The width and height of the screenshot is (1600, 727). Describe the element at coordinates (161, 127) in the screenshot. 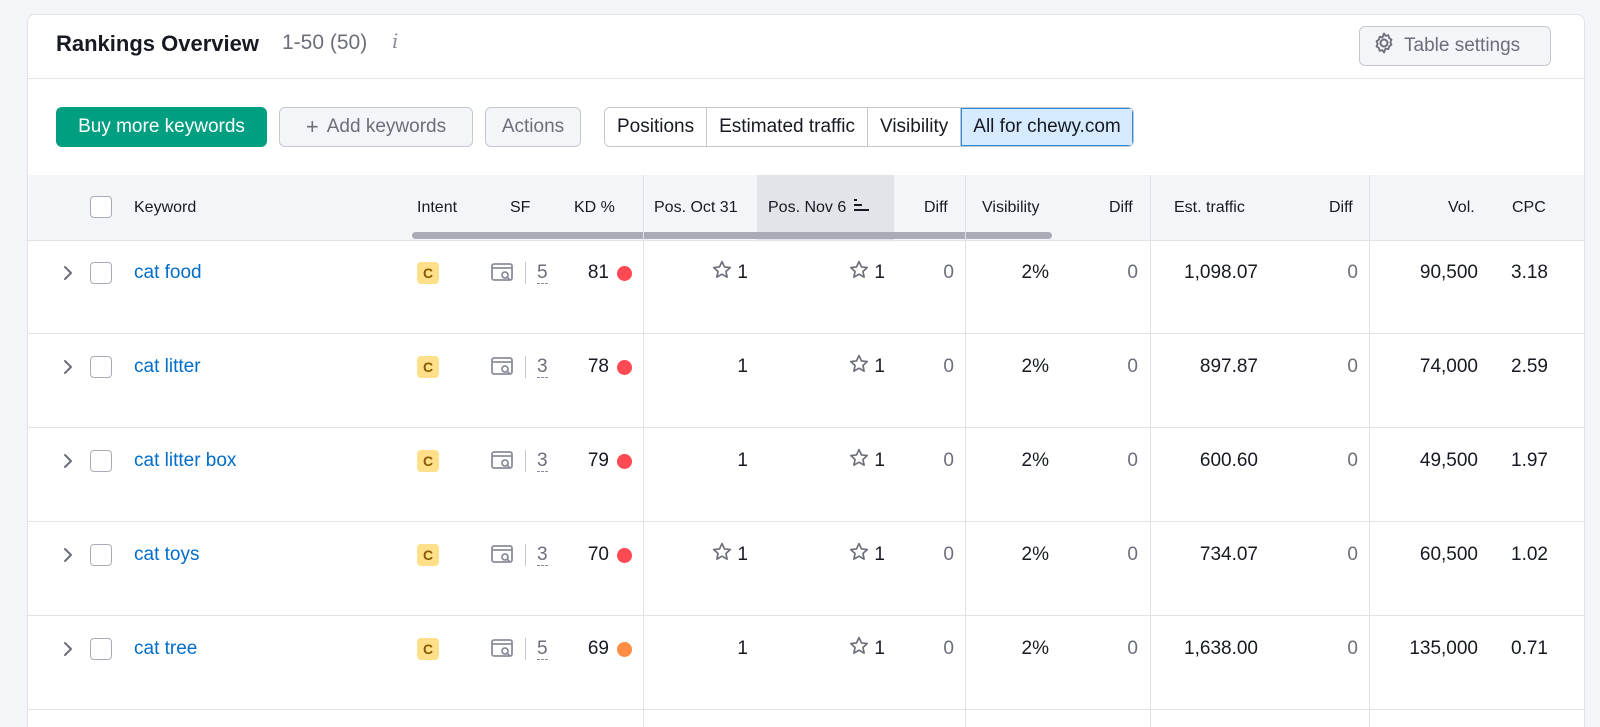

I see `buy-more-keywords-button: Buy more keywords` at that location.